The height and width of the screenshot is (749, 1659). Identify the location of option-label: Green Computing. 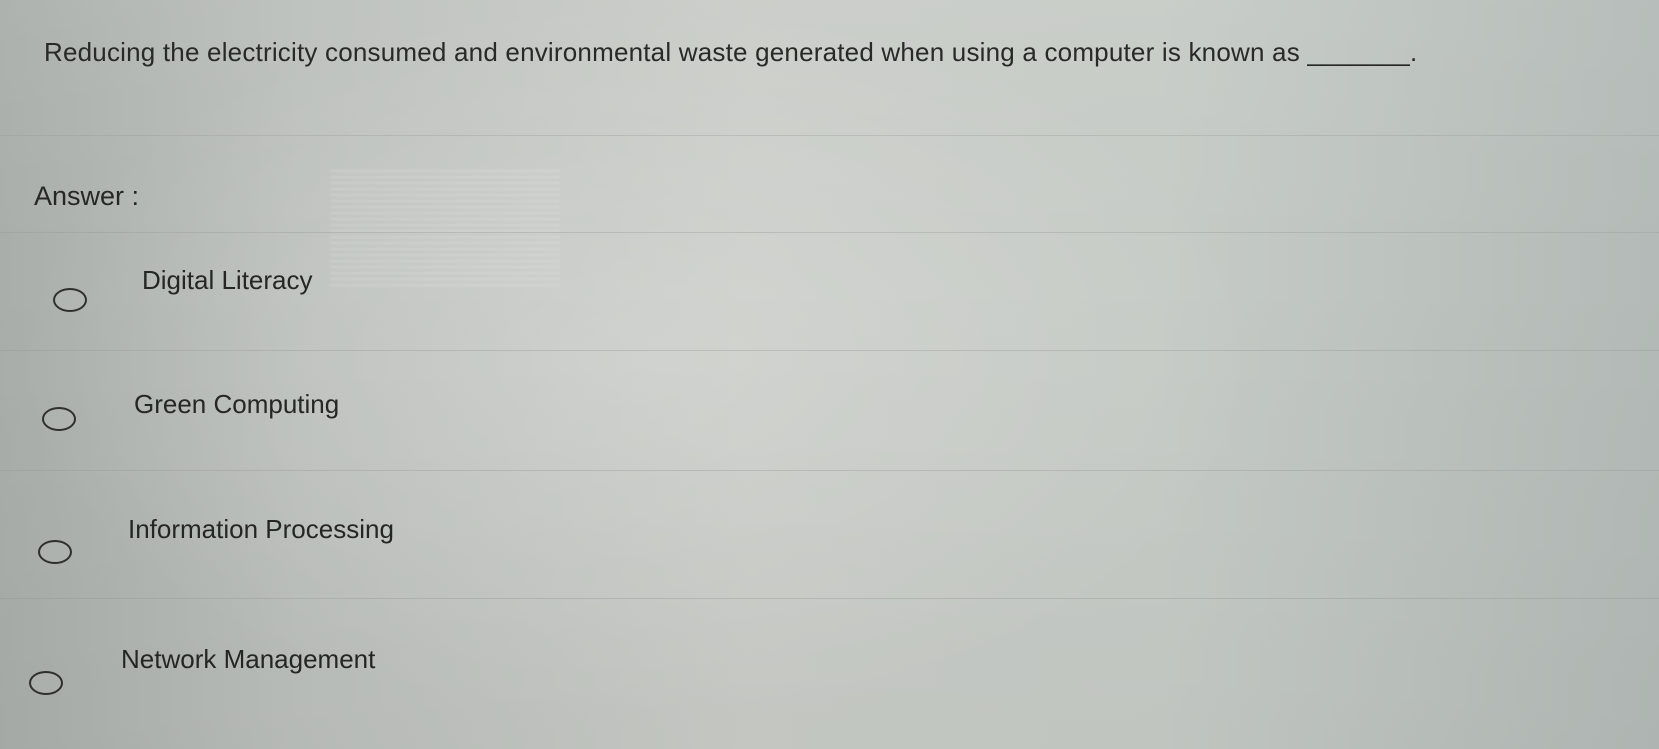
(237, 404).